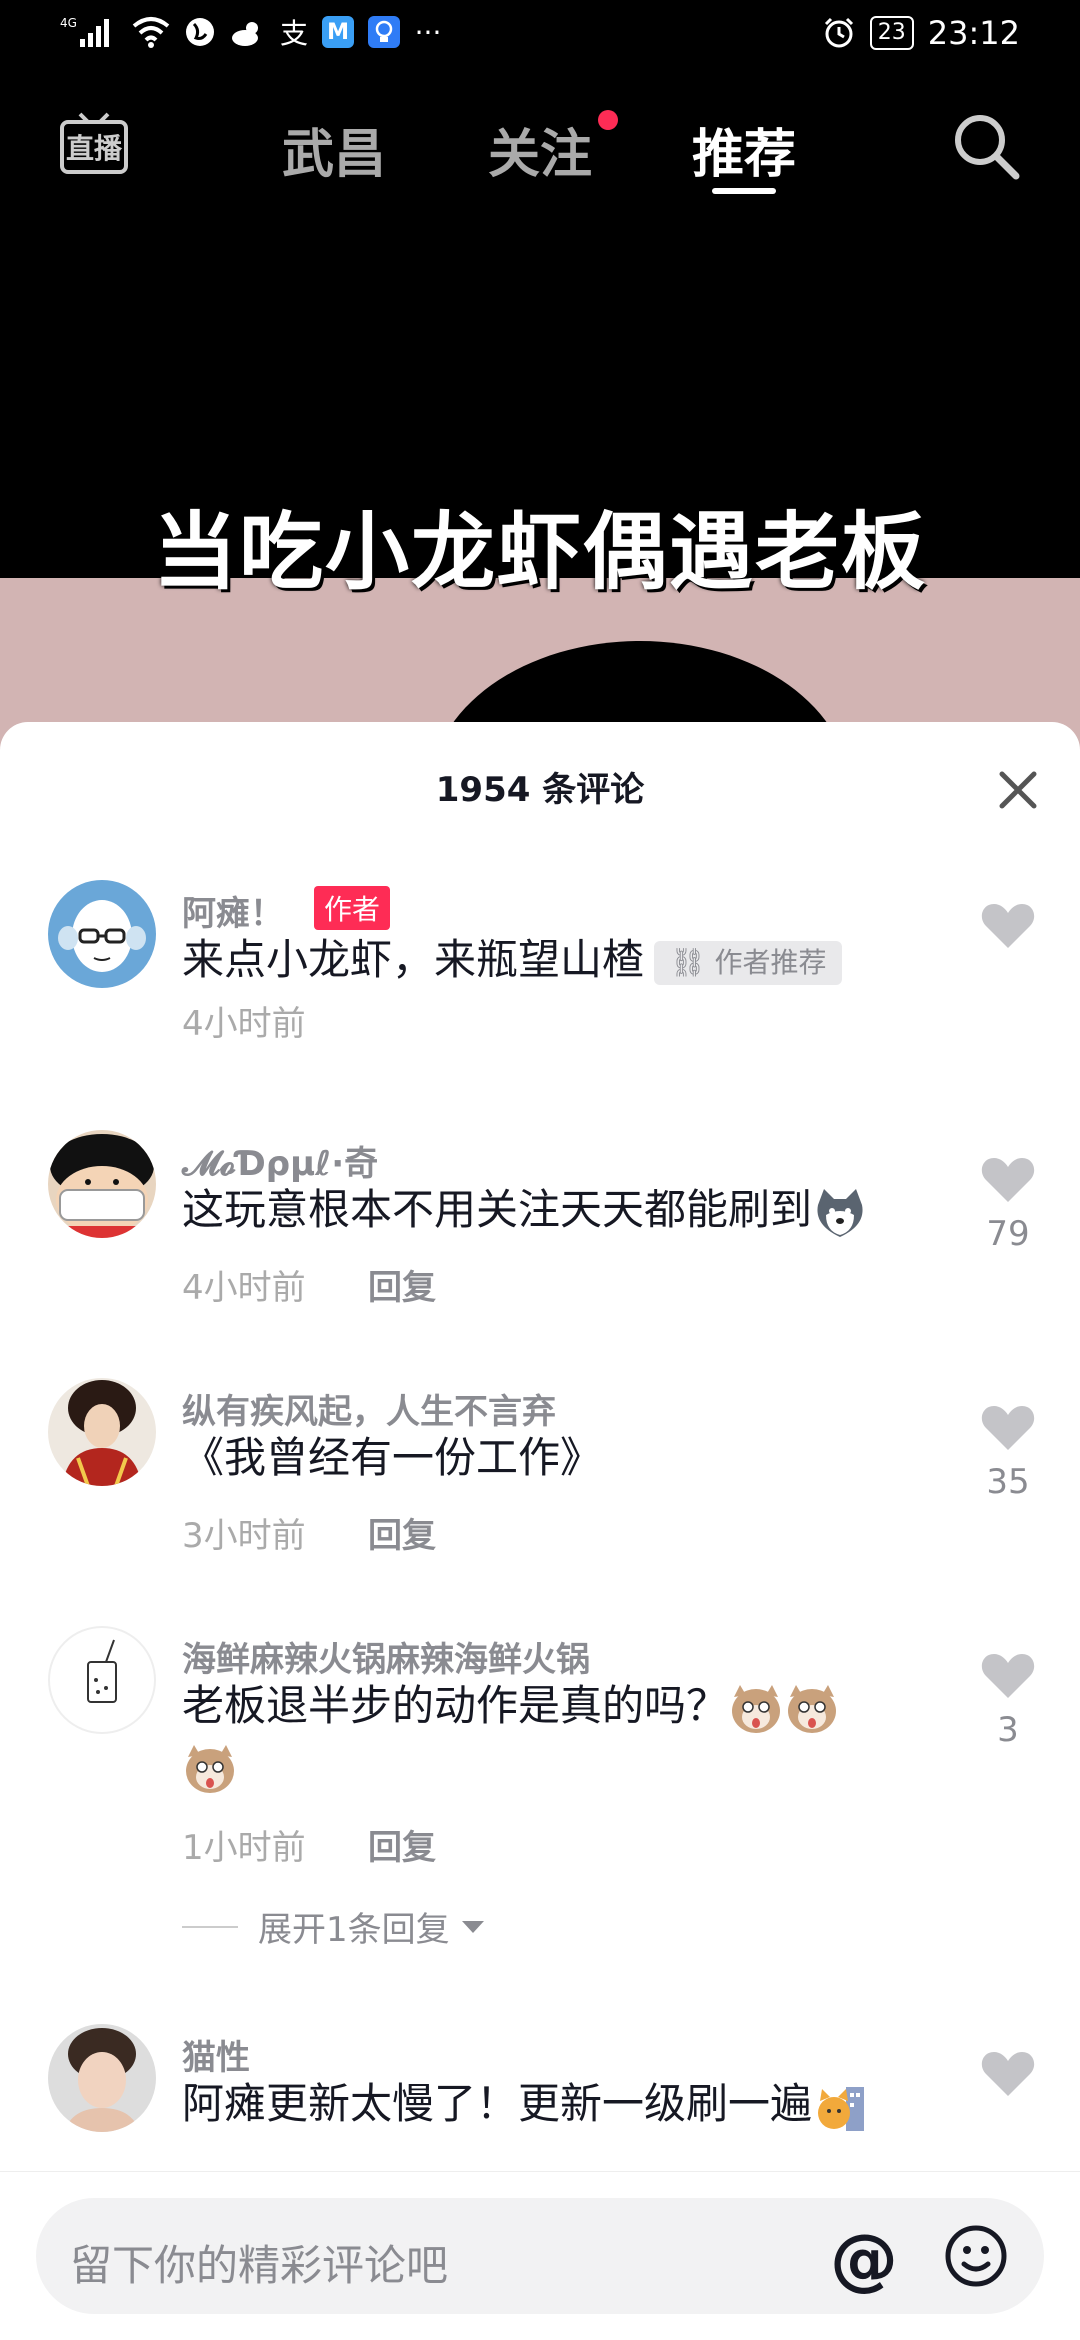  Describe the element at coordinates (1018, 790) in the screenshot. I see `close-icon` at that location.